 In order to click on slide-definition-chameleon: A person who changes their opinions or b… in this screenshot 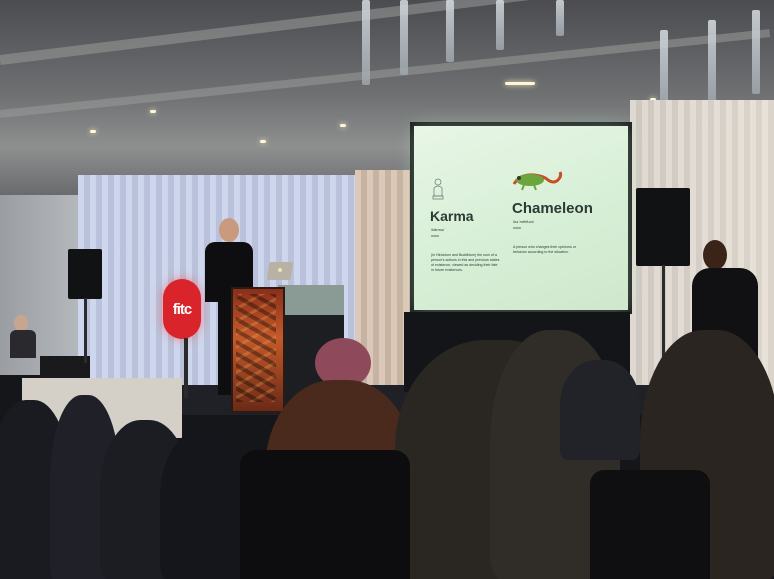, I will do `click(544, 249)`.